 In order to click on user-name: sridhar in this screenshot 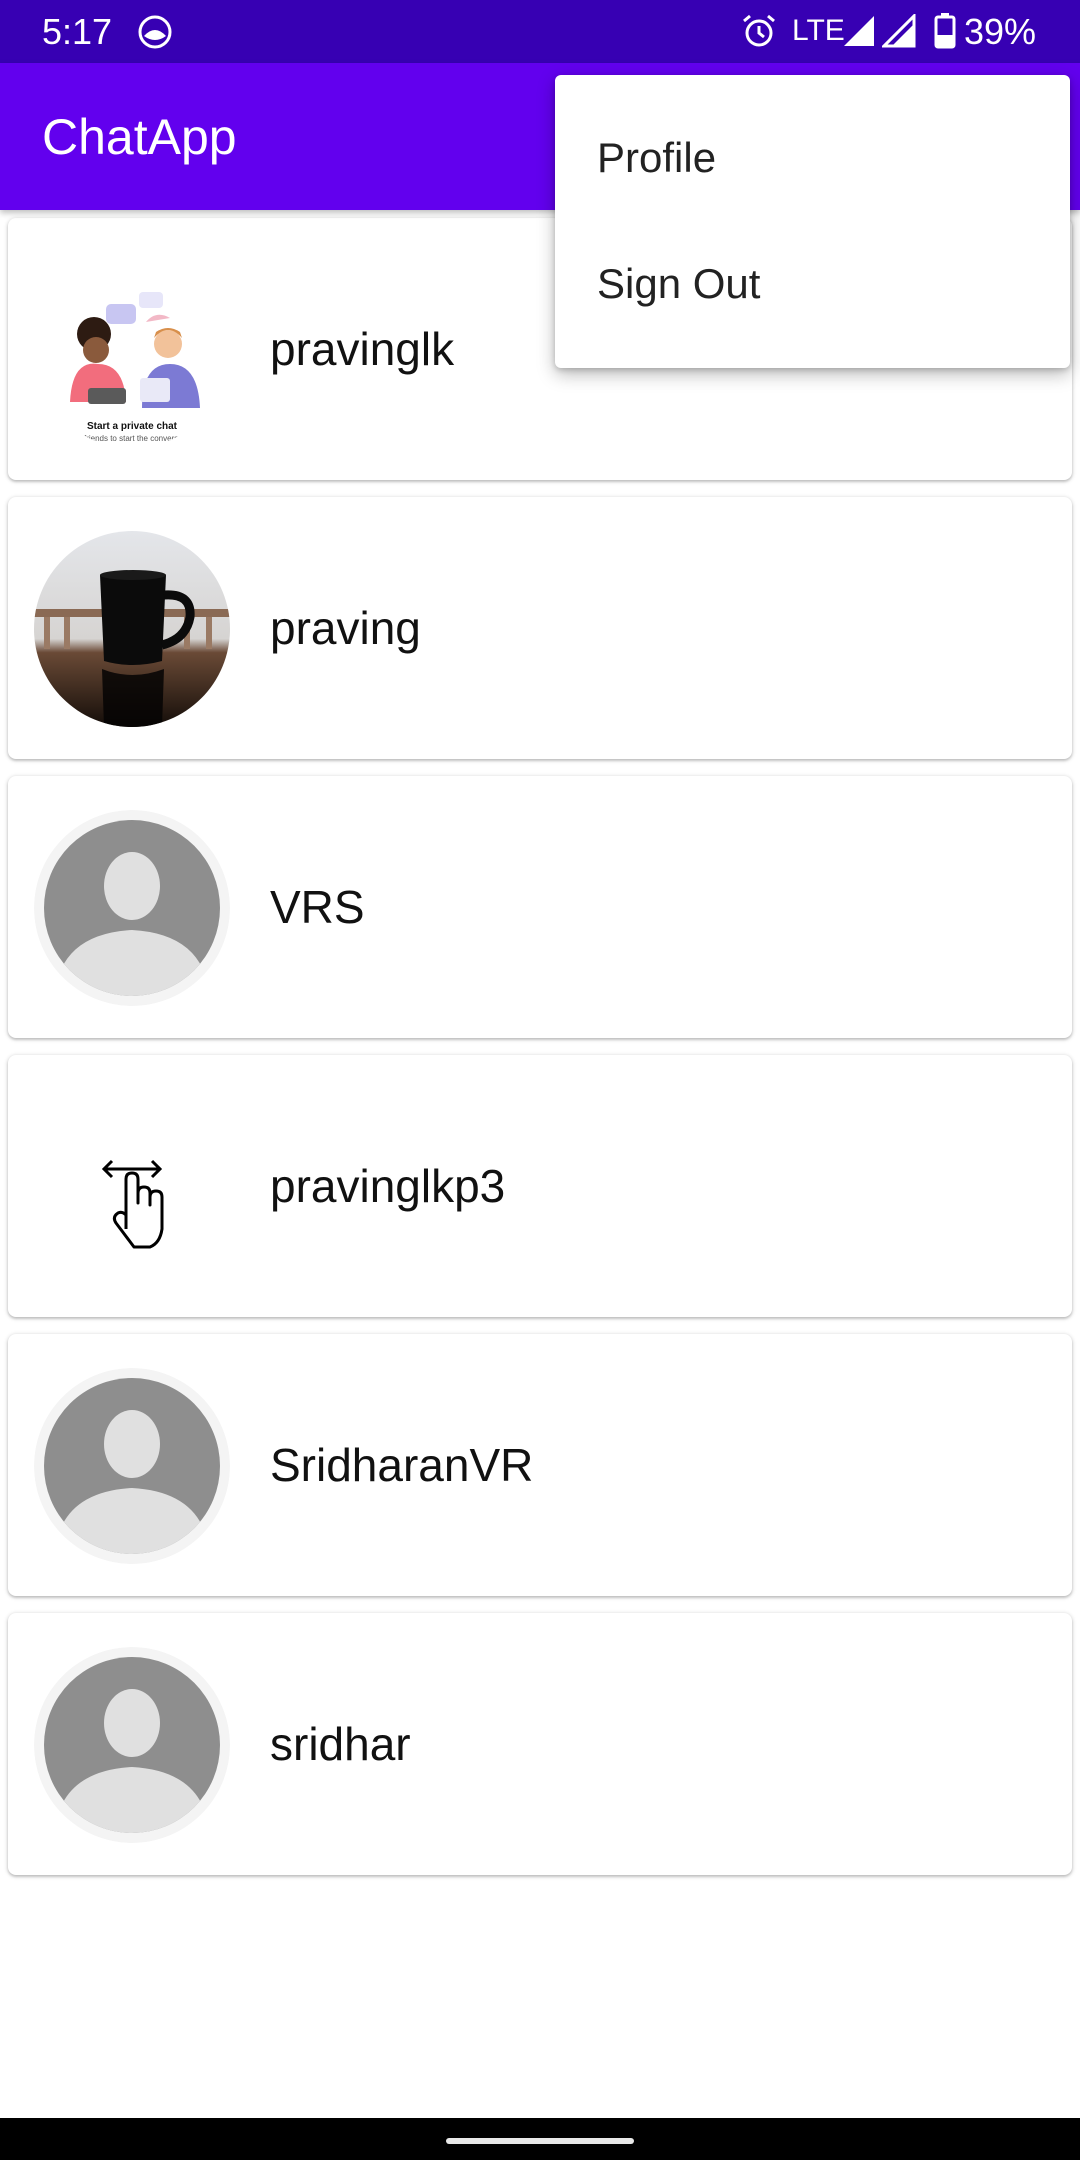, I will do `click(340, 1744)`.